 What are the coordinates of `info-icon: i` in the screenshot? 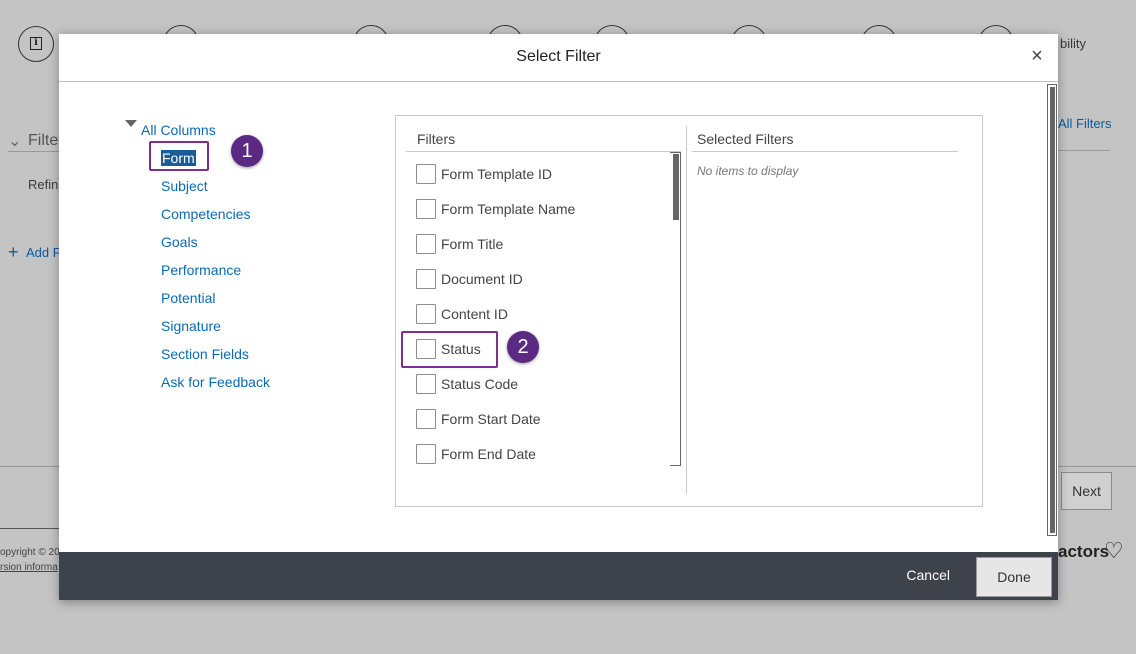 It's located at (36, 43).